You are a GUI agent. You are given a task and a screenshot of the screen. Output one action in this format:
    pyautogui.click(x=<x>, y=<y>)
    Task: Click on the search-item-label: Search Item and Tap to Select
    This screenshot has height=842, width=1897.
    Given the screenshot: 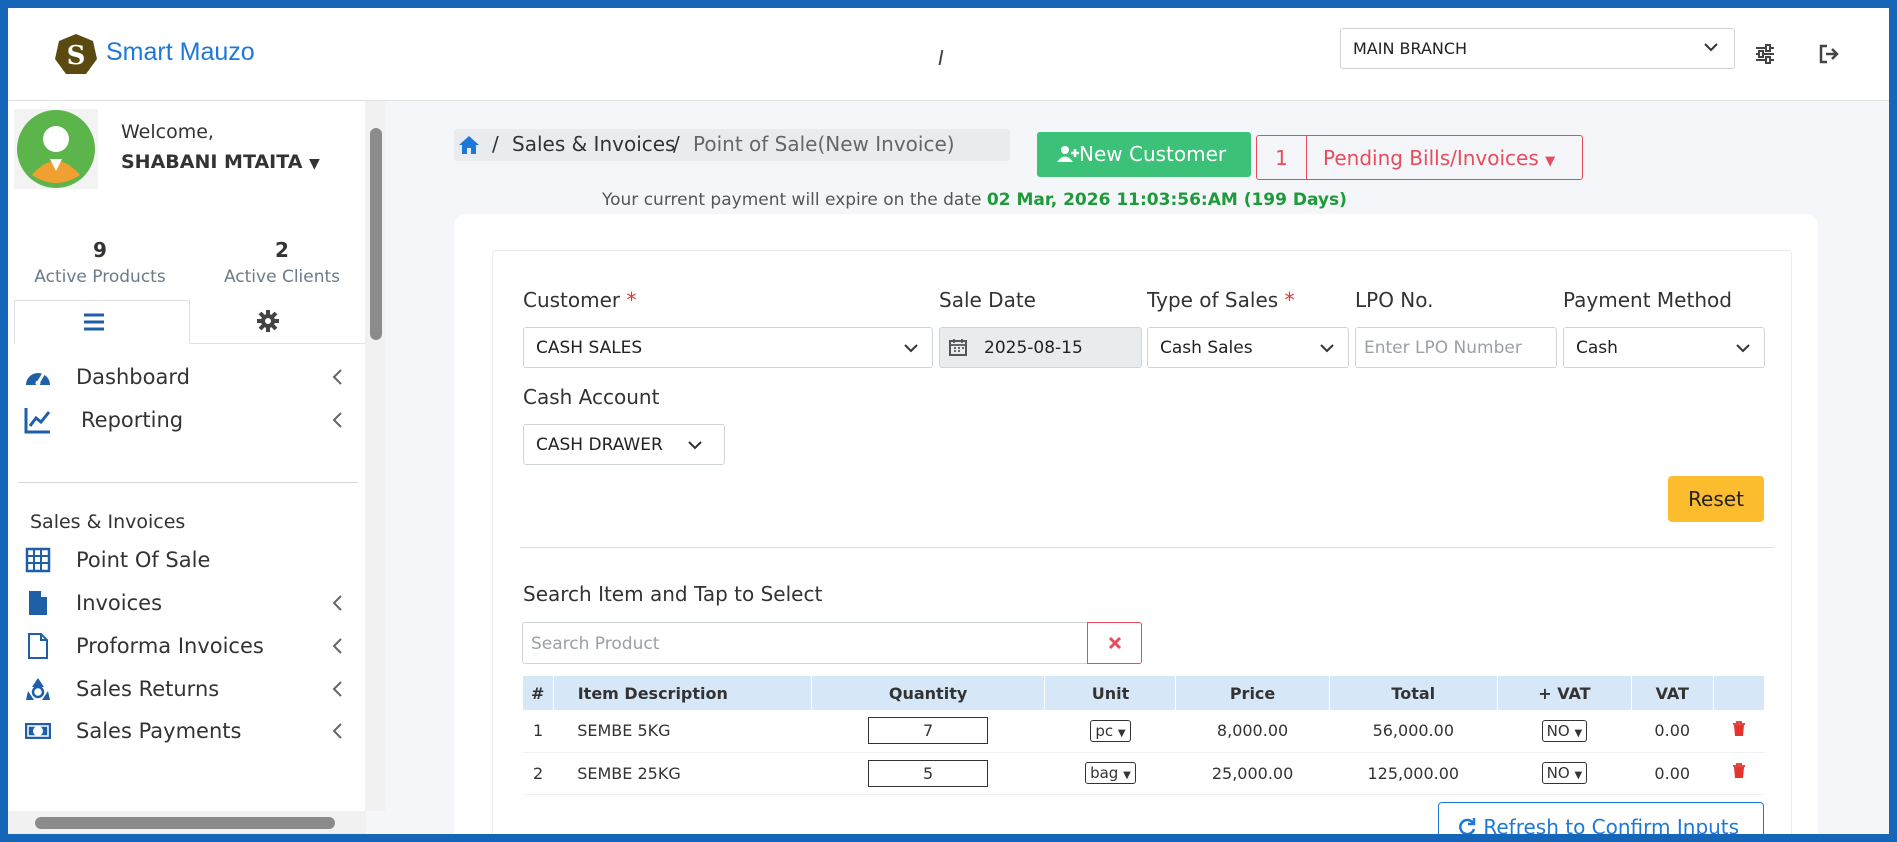 What is the action you would take?
    pyautogui.click(x=673, y=594)
    